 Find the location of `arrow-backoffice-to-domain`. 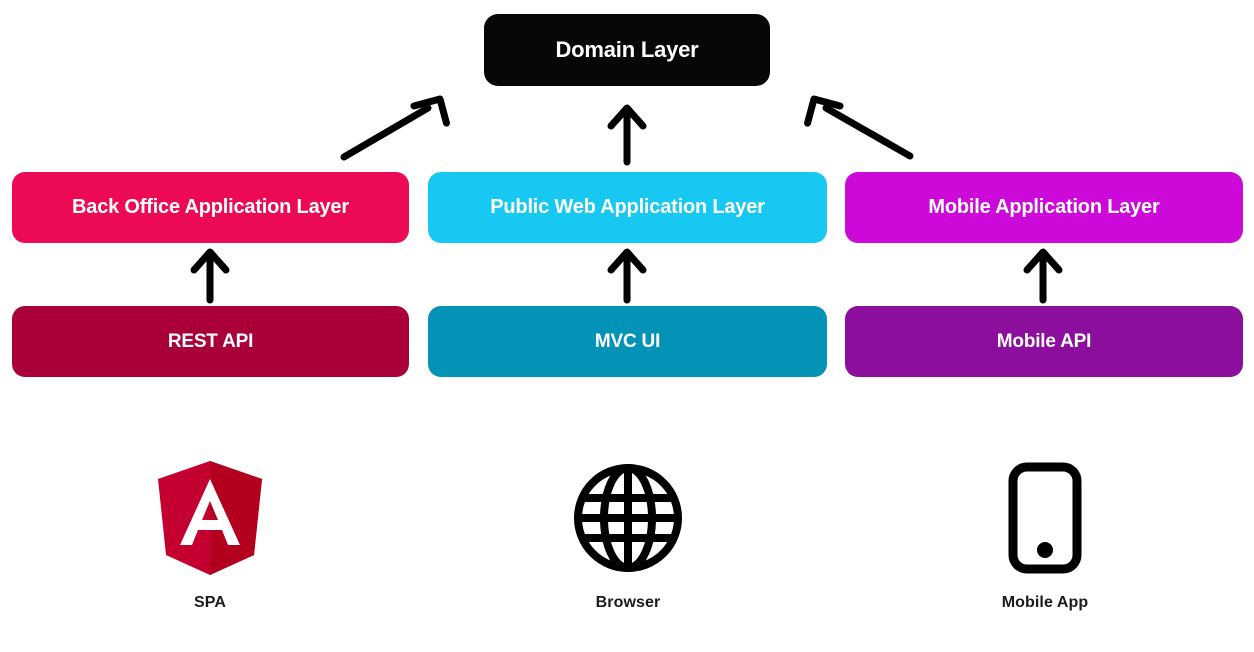

arrow-backoffice-to-domain is located at coordinates (395, 128).